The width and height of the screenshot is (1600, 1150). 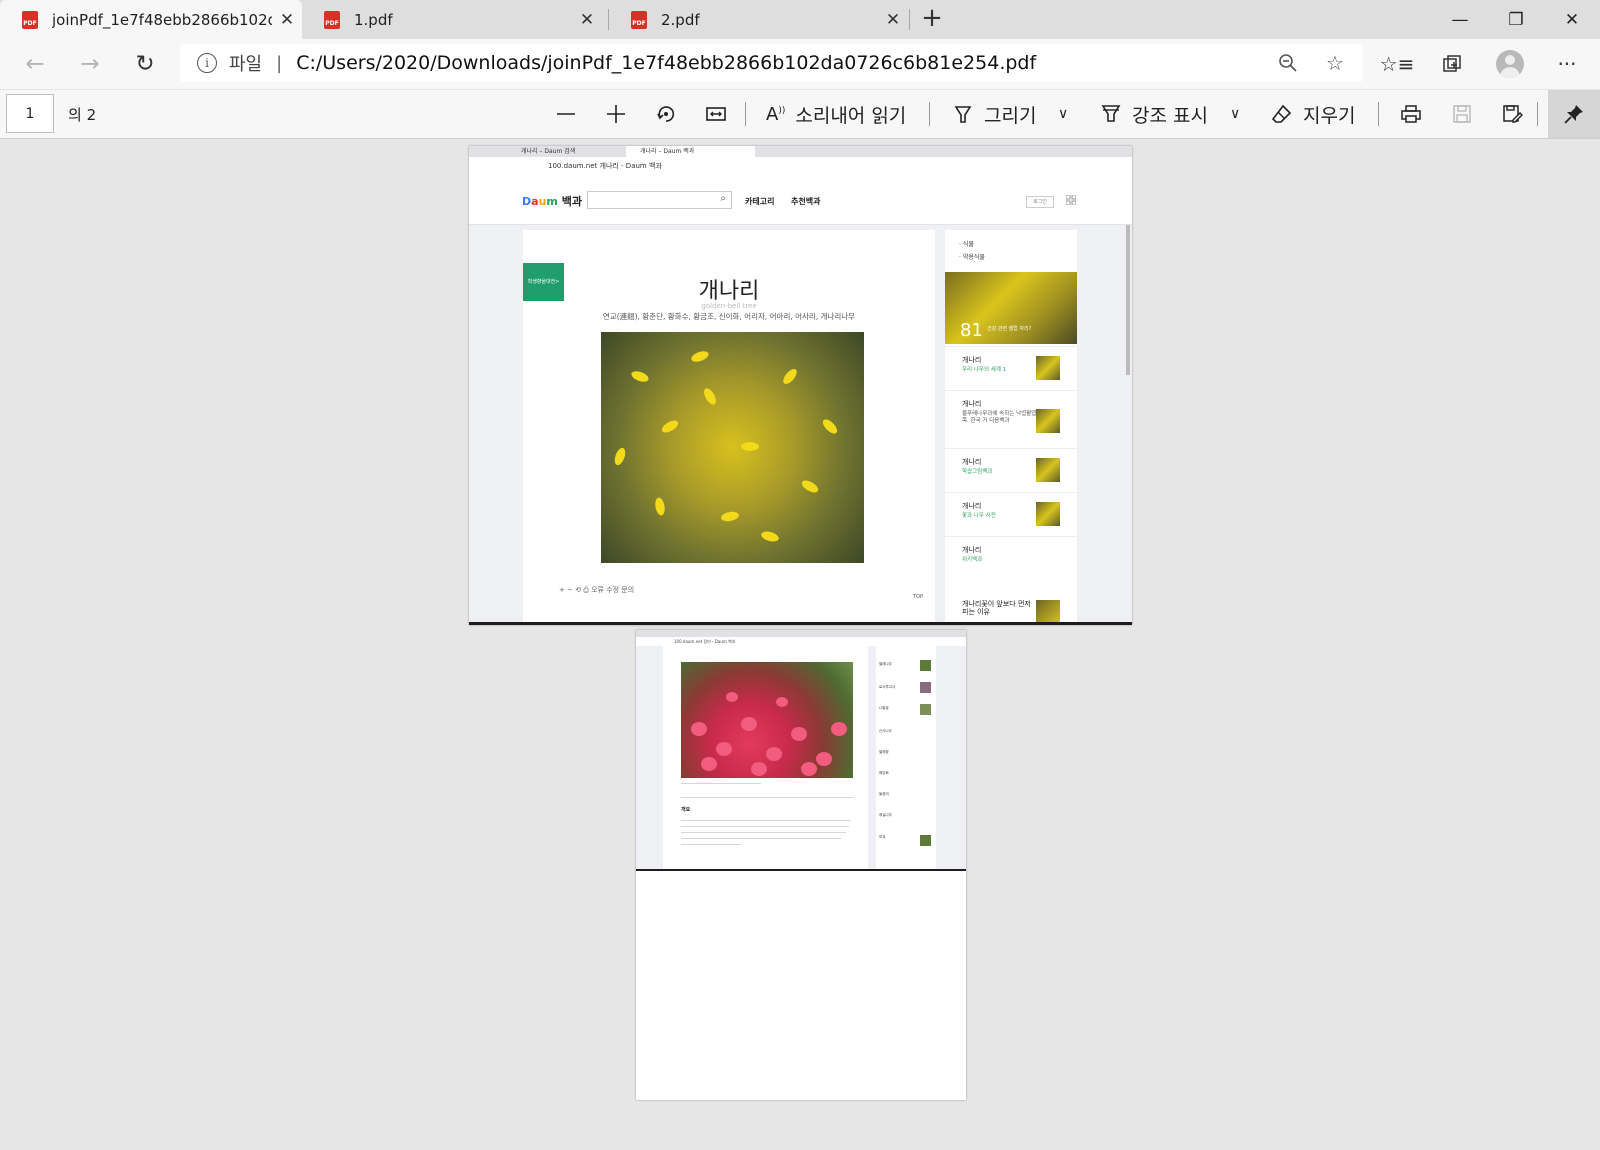 I want to click on daum-header: Daum 백과 ⌕ 카테고리 추천백과 로그인, so click(x=800, y=200).